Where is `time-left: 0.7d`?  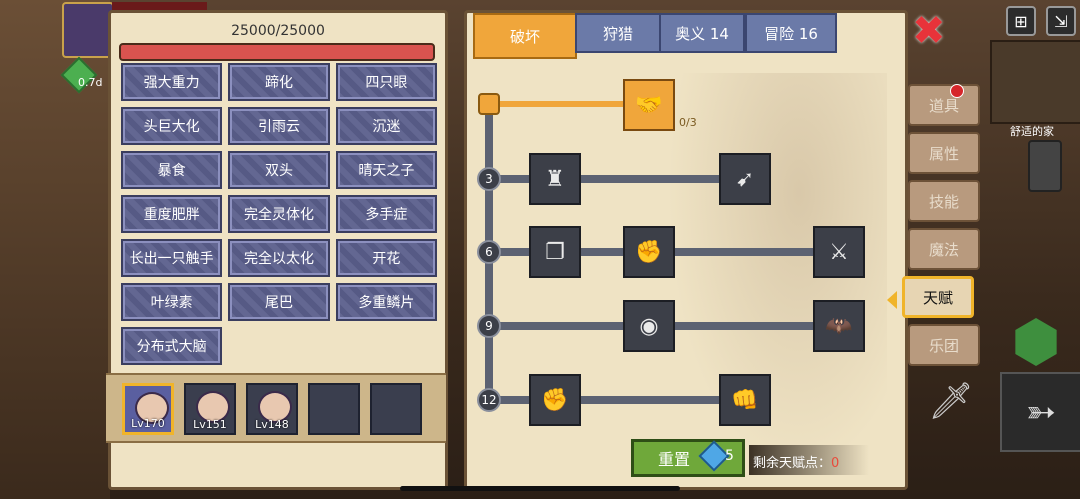 time-left: 0.7d is located at coordinates (90, 82).